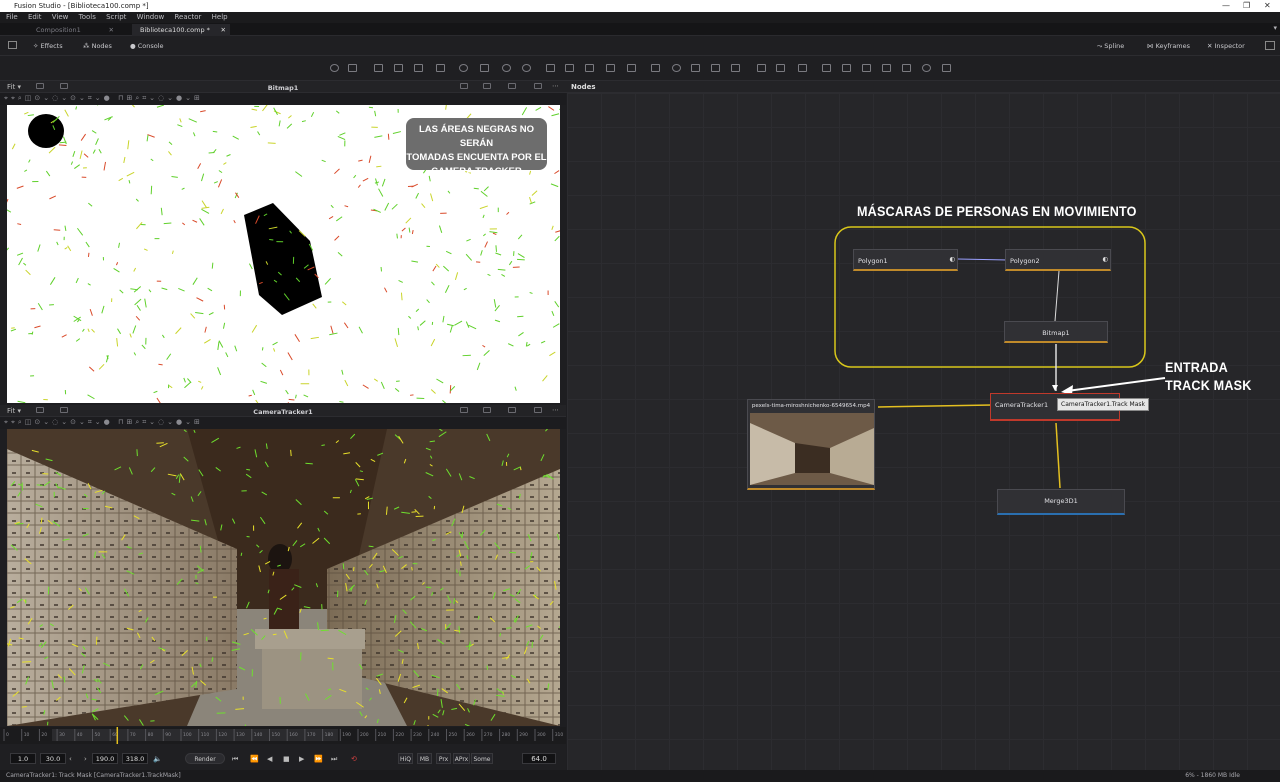 This screenshot has width=1280, height=782. What do you see at coordinates (151, 17) in the screenshot?
I see `menu-window: Window` at bounding box center [151, 17].